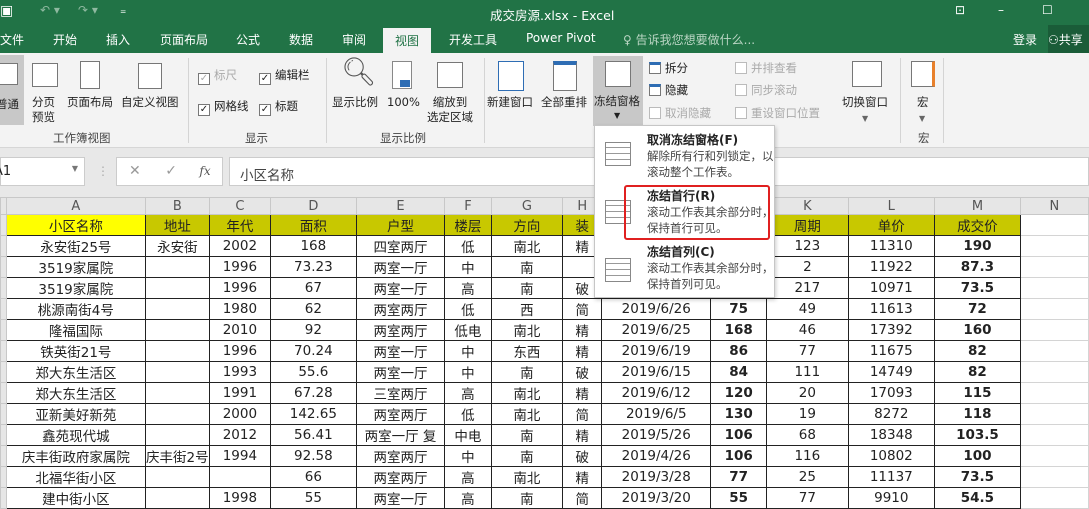 This screenshot has height=509, width=1089. What do you see at coordinates (527, 351) in the screenshot?
I see `cell: 东西` at bounding box center [527, 351].